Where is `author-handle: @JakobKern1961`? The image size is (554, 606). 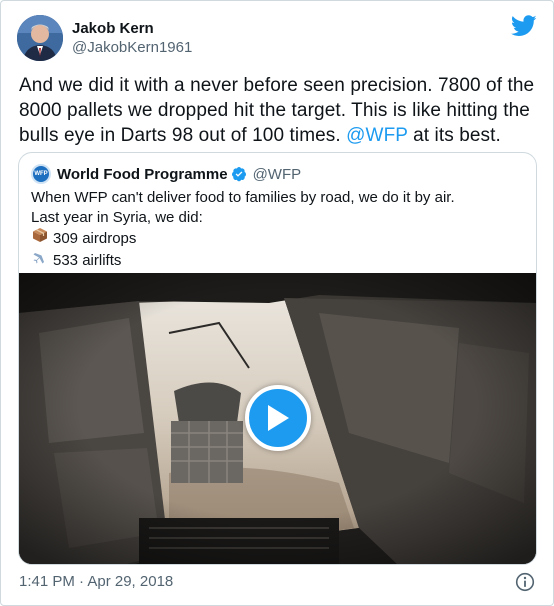
author-handle: @JakobKern1961 is located at coordinates (132, 47).